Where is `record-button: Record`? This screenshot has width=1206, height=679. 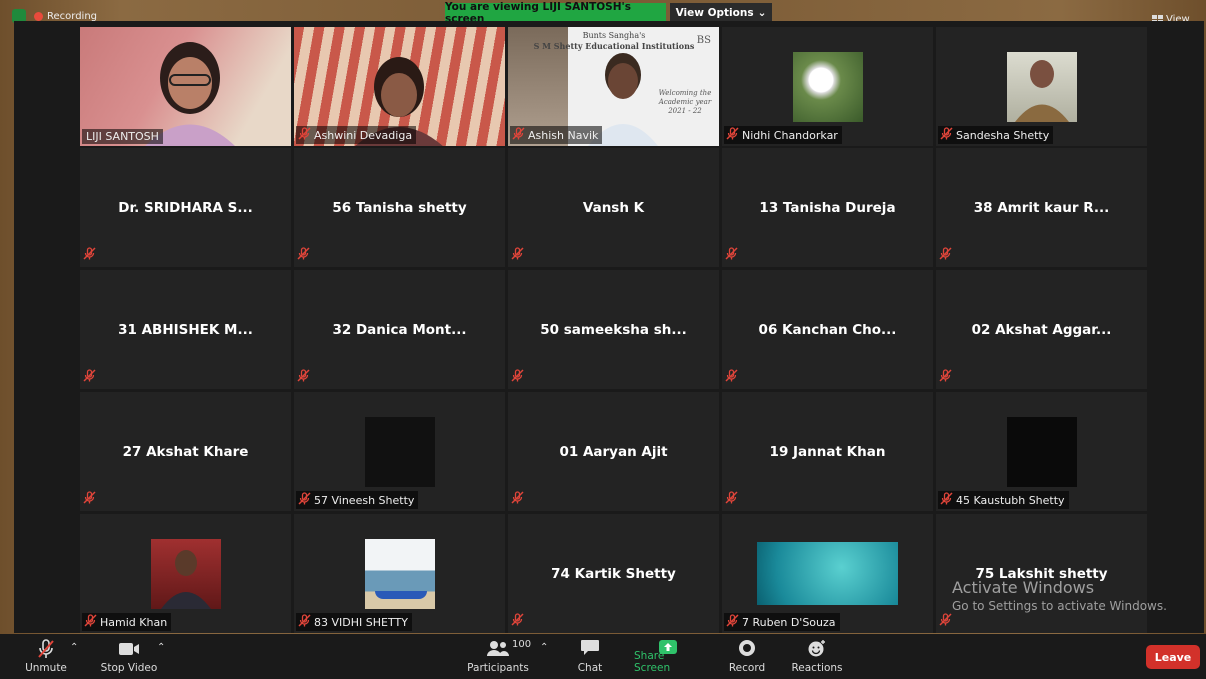 record-button: Record is located at coordinates (747, 656).